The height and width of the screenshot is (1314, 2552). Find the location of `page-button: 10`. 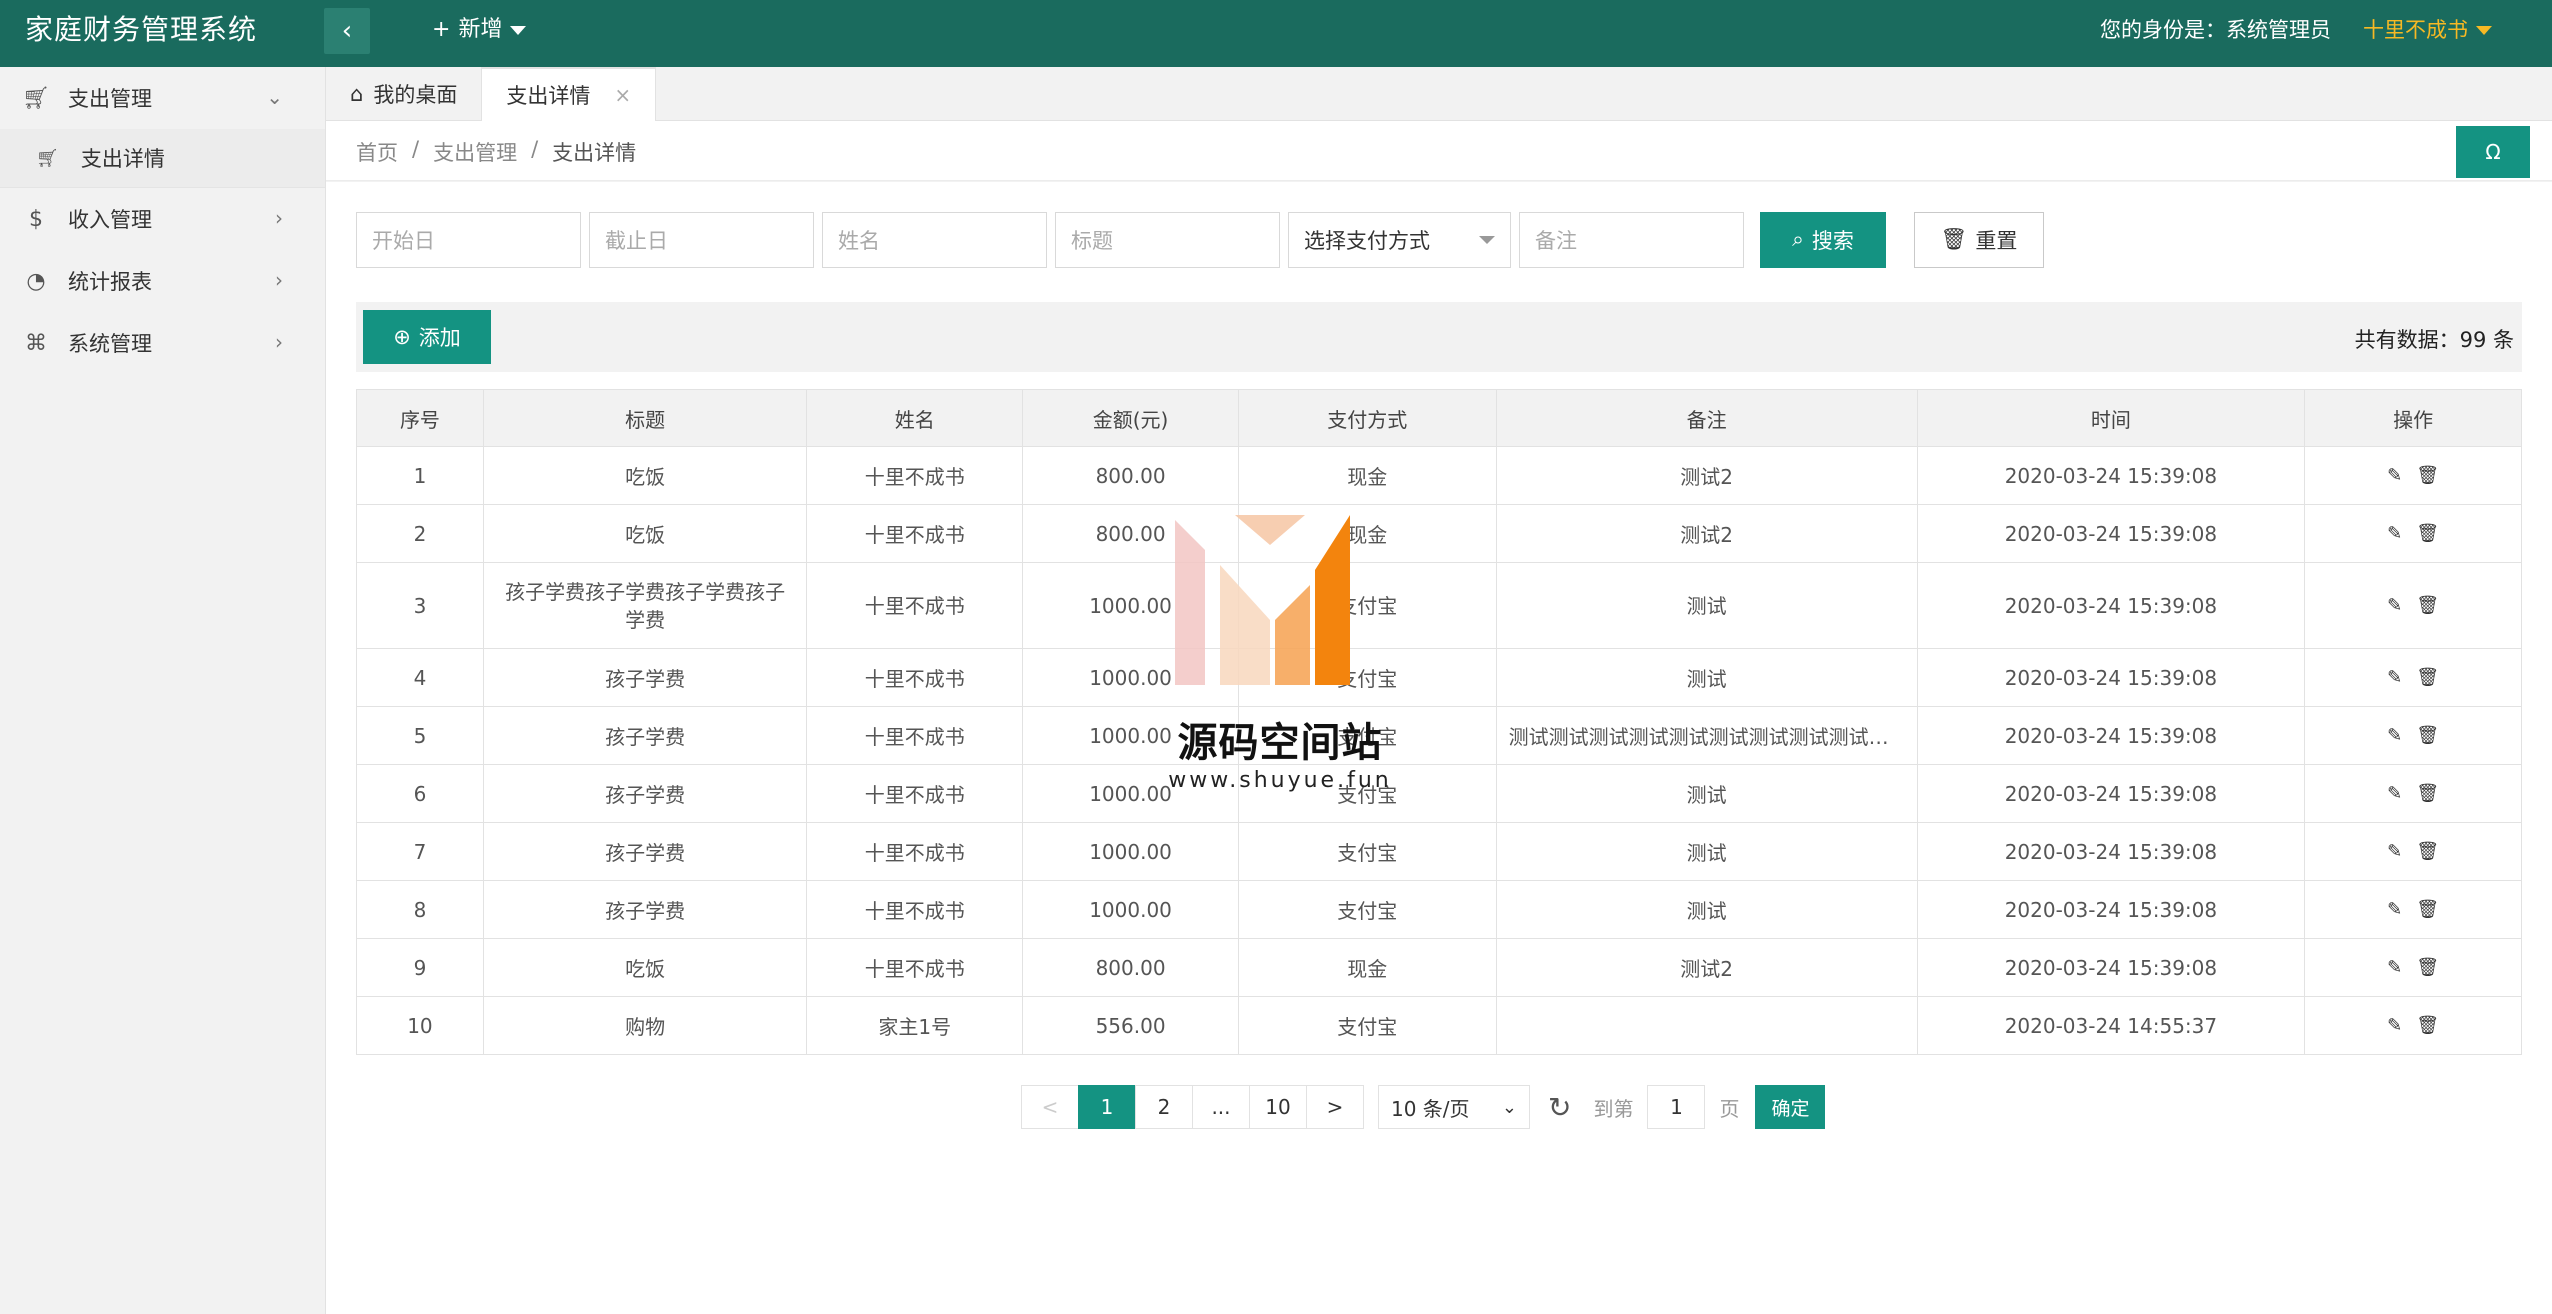

page-button: 10 is located at coordinates (1278, 1107).